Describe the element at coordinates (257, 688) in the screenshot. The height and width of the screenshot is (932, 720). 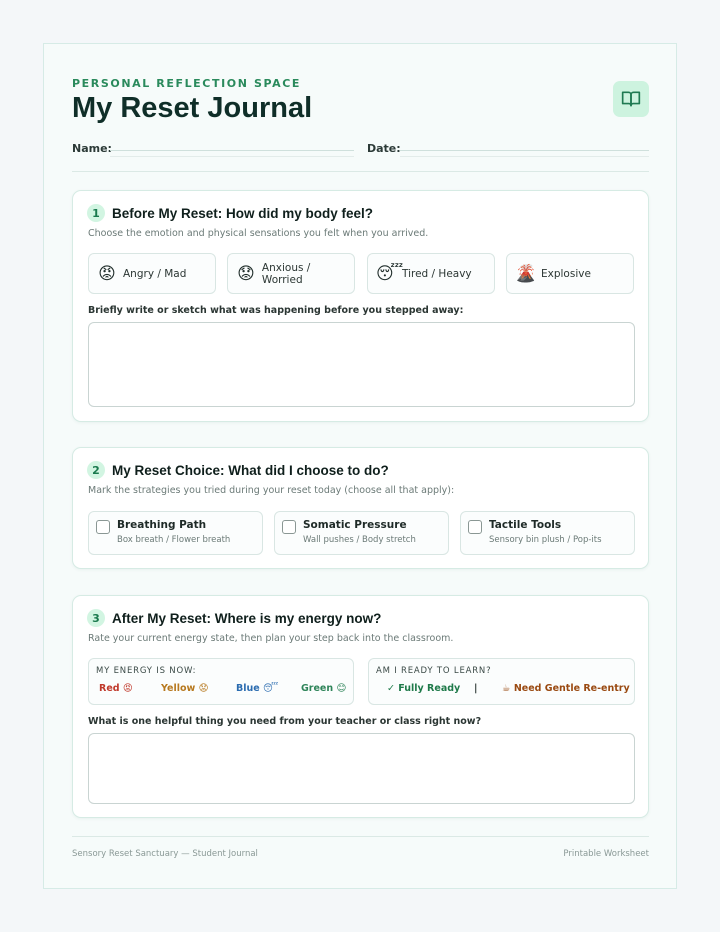
I see `energy-option-blue: Blue 😴` at that location.